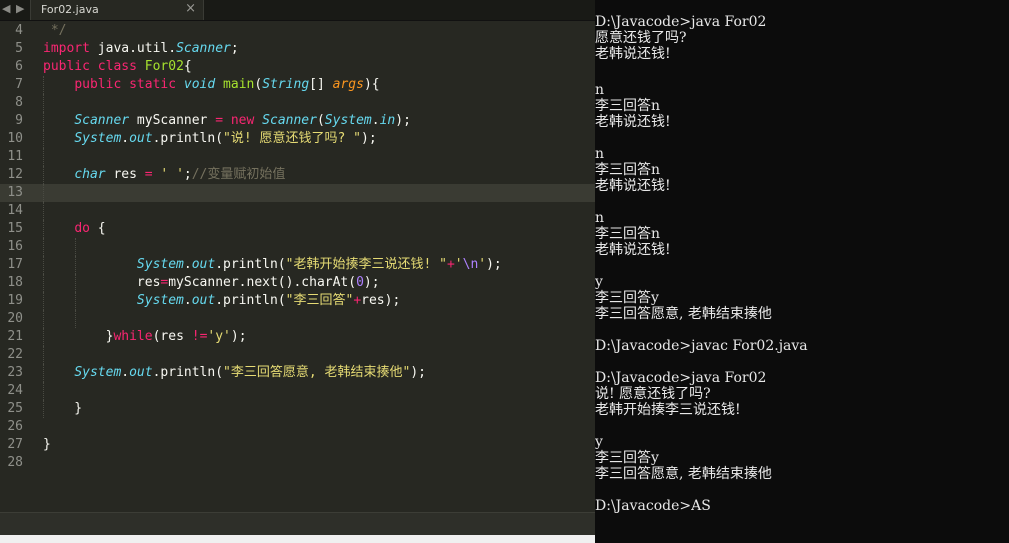  I want to click on code-line: 27}, so click(297, 445).